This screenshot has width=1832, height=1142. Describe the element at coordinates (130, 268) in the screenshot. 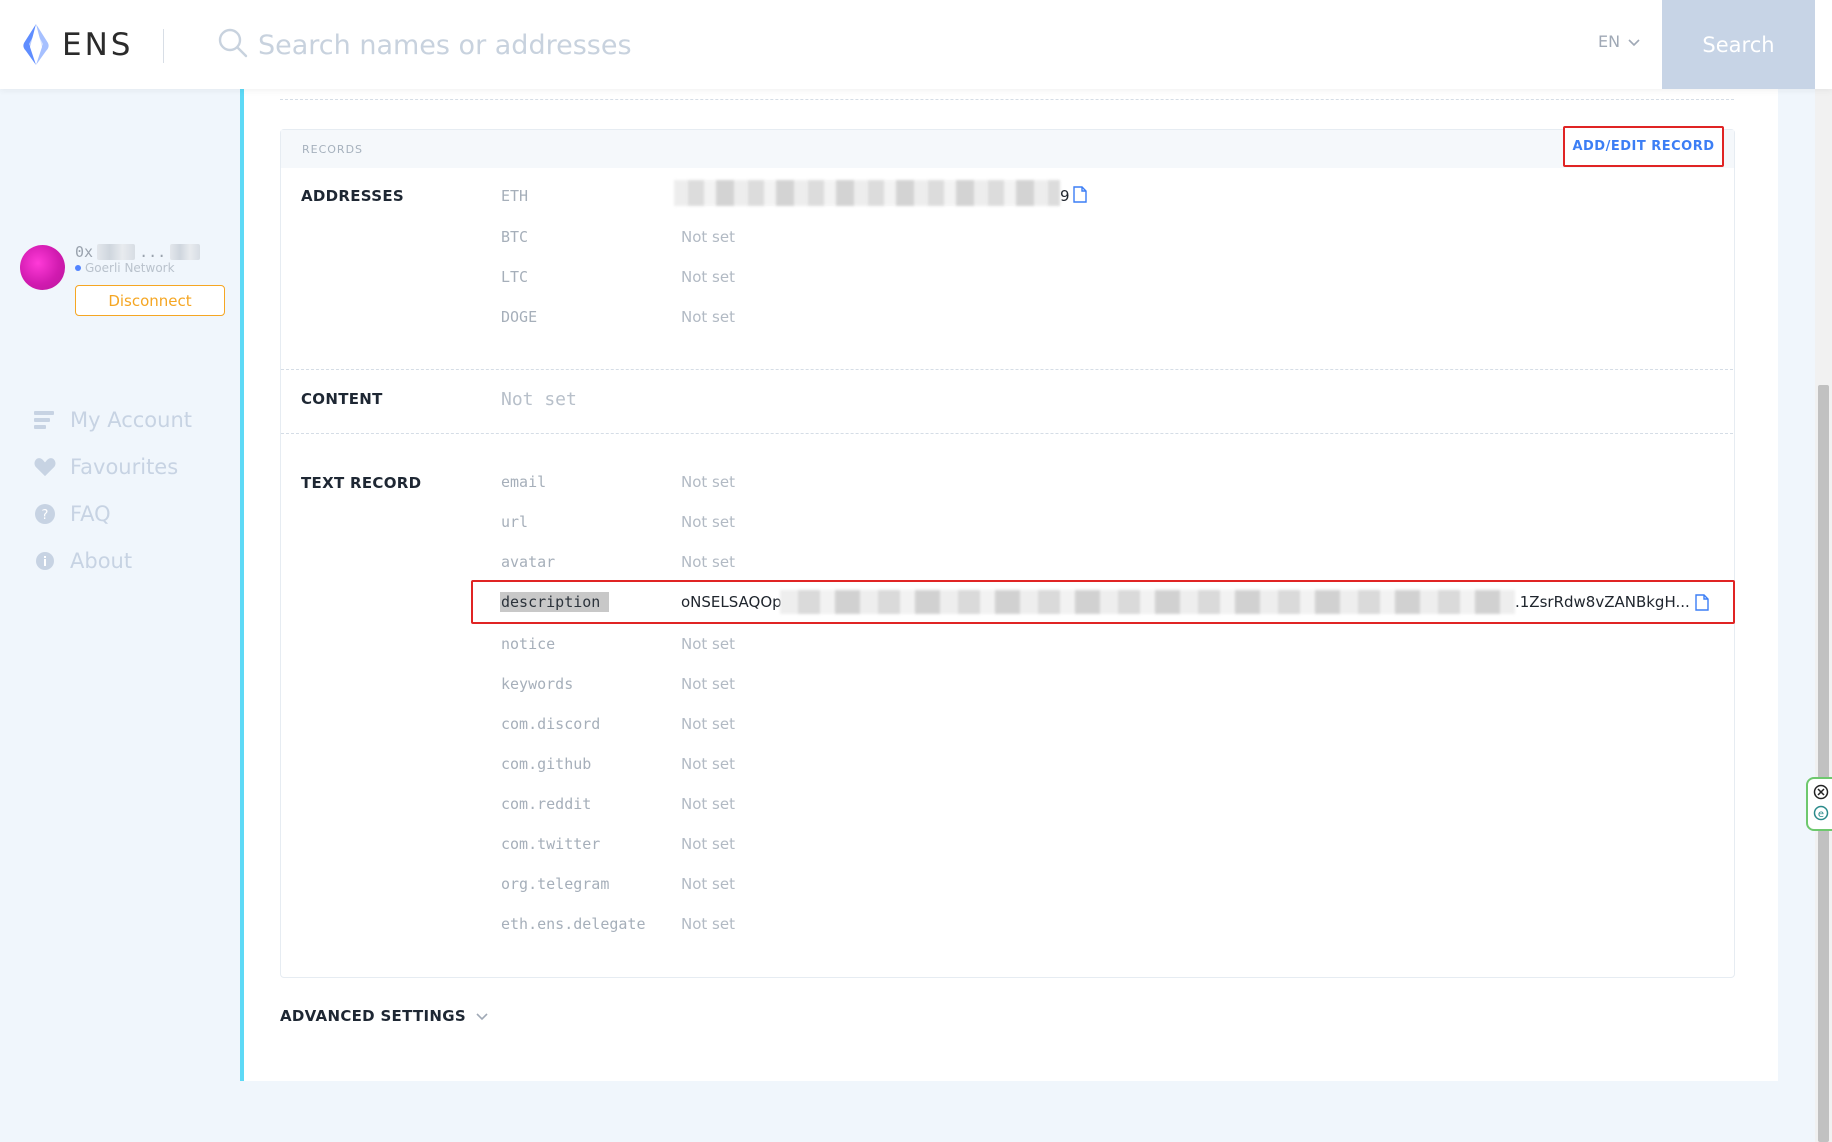

I see `network-label: Goerli Network` at that location.